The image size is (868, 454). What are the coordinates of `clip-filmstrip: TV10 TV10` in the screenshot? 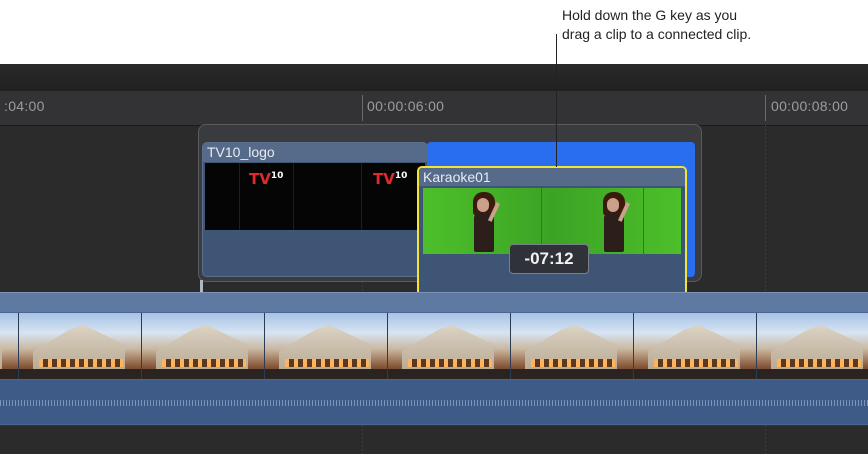 It's located at (315, 196).